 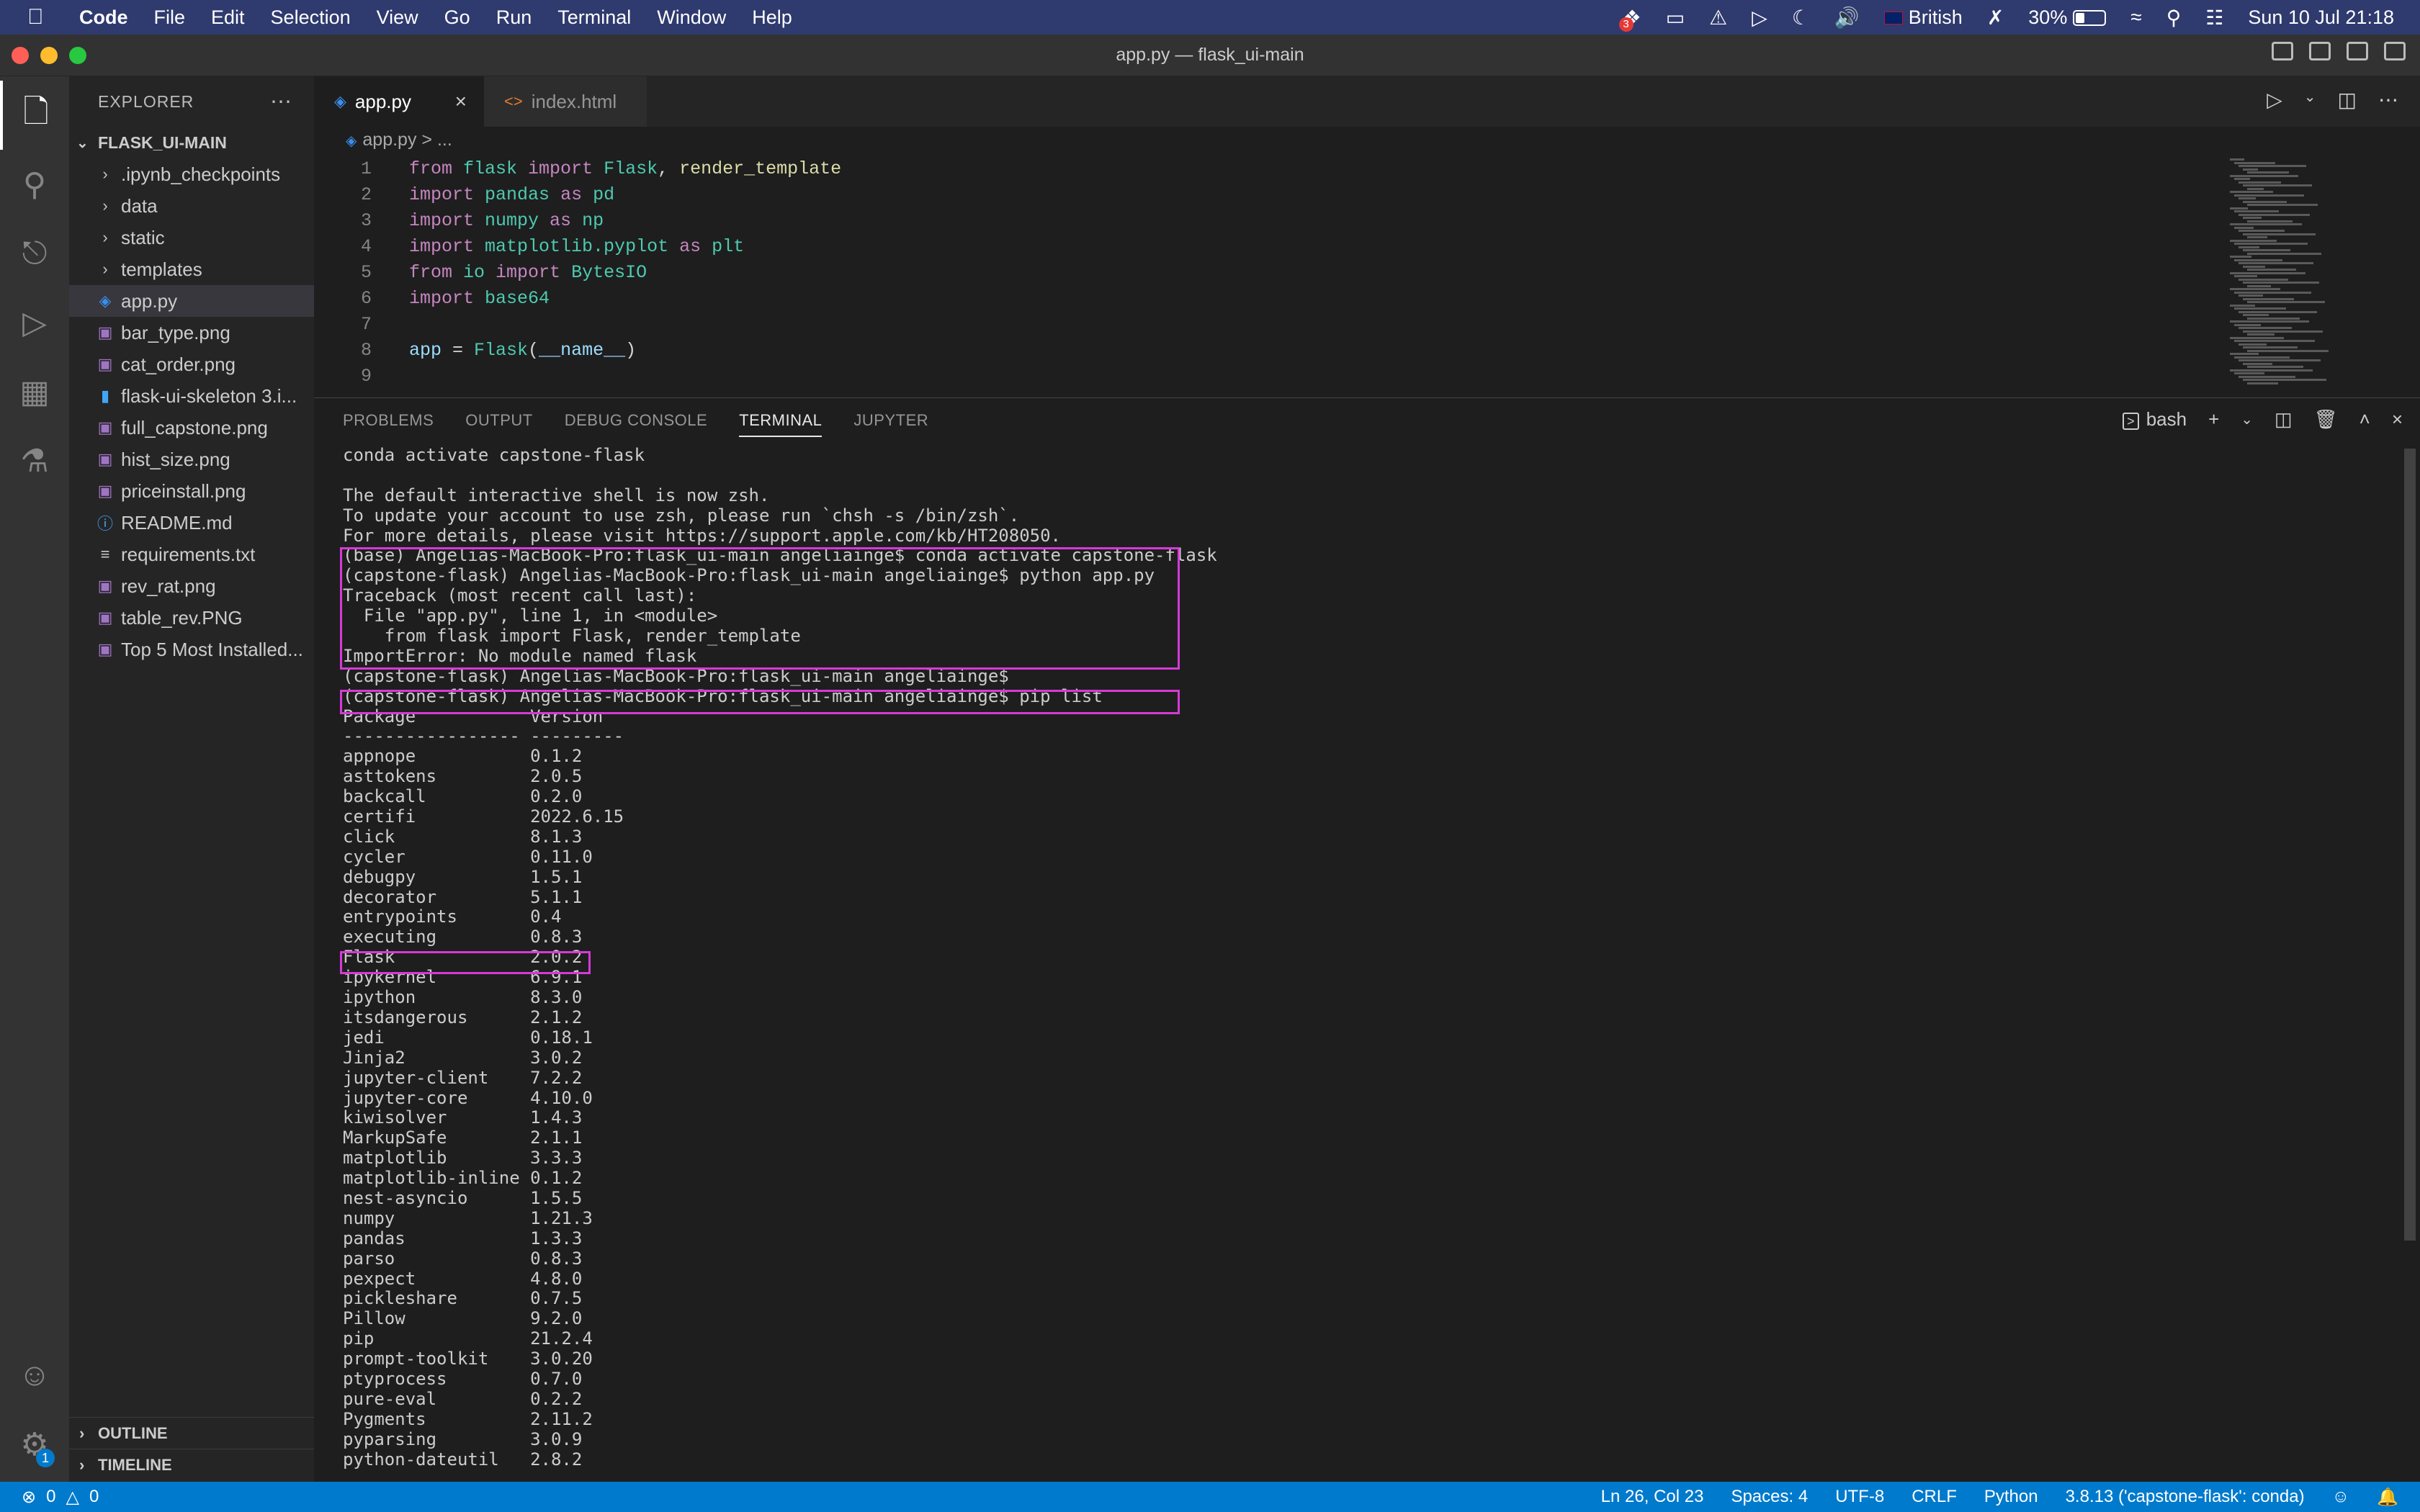 I want to click on tab-output: OUTPUT, so click(x=498, y=424).